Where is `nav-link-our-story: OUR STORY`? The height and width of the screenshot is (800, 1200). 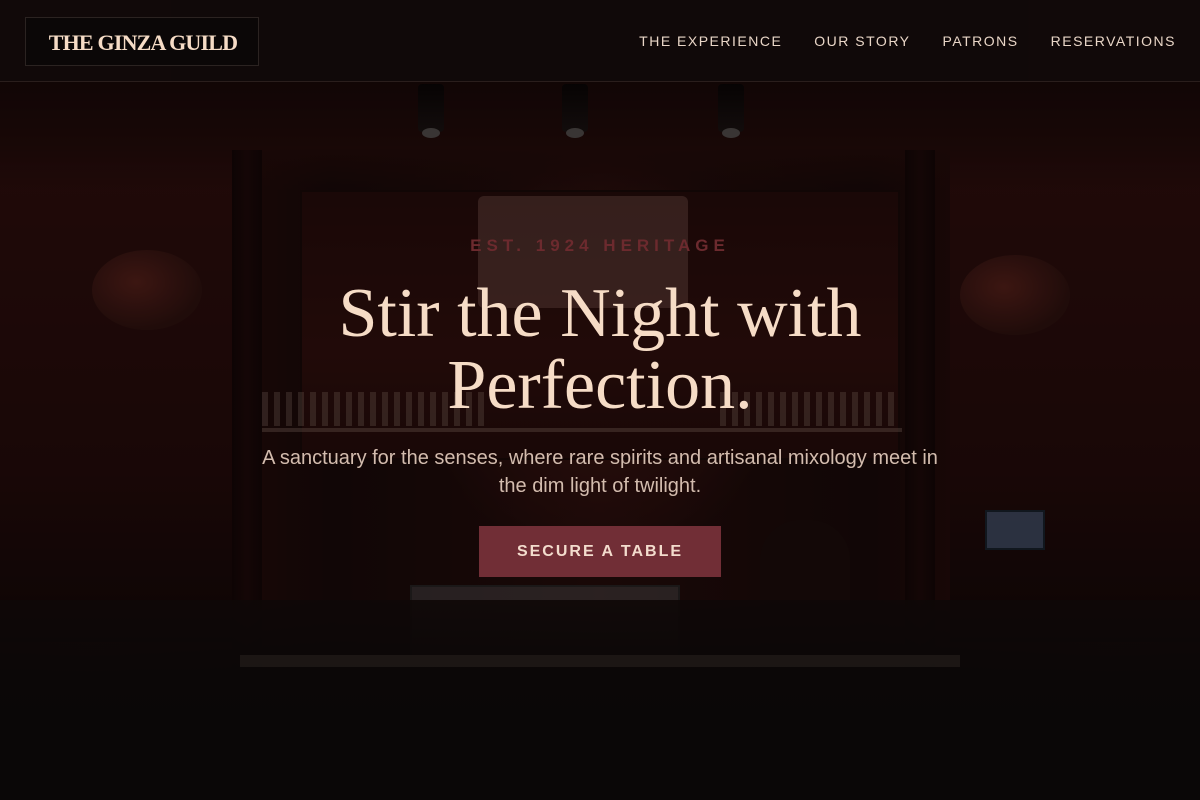 nav-link-our-story: OUR STORY is located at coordinates (862, 41).